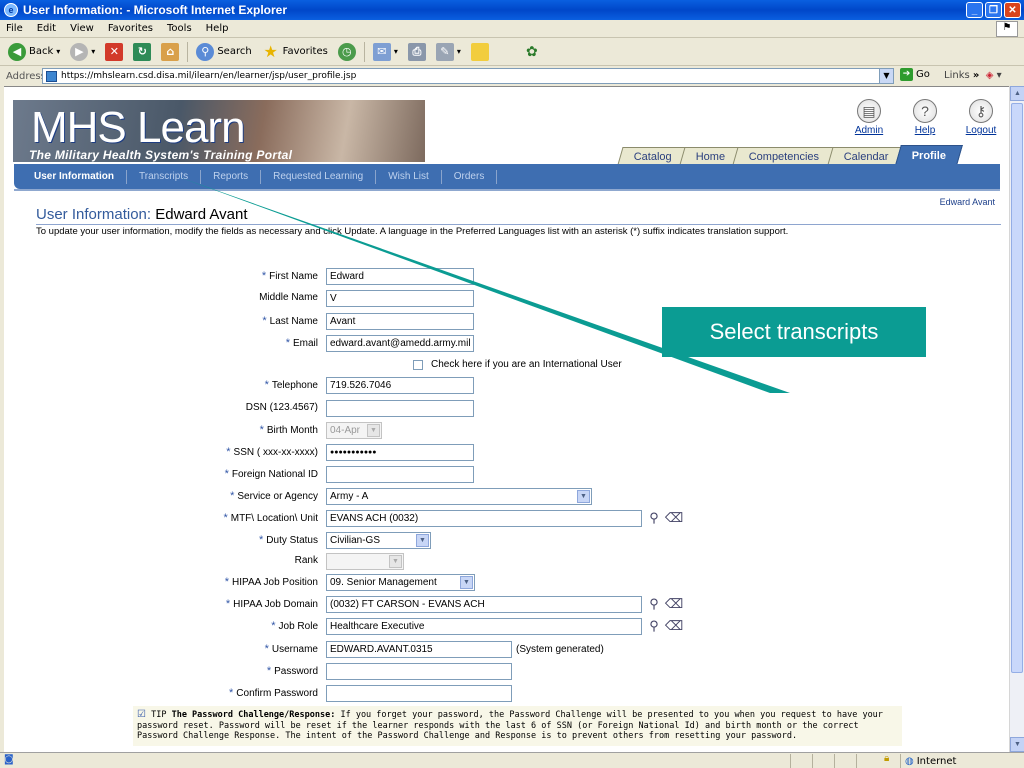  What do you see at coordinates (869, 111) in the screenshot?
I see `admin-icon: ▤` at bounding box center [869, 111].